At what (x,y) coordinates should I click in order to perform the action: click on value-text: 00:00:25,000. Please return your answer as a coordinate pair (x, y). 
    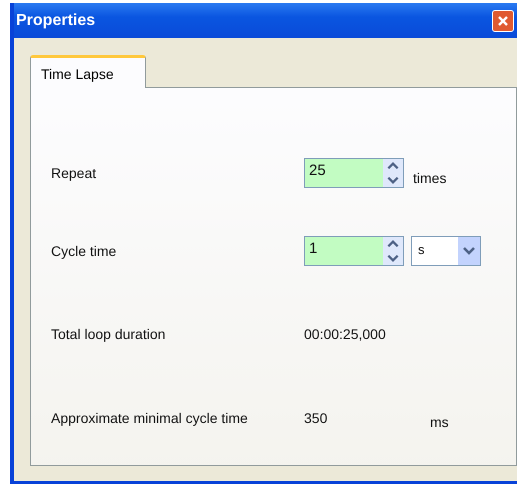
    Looking at the image, I should click on (345, 334).